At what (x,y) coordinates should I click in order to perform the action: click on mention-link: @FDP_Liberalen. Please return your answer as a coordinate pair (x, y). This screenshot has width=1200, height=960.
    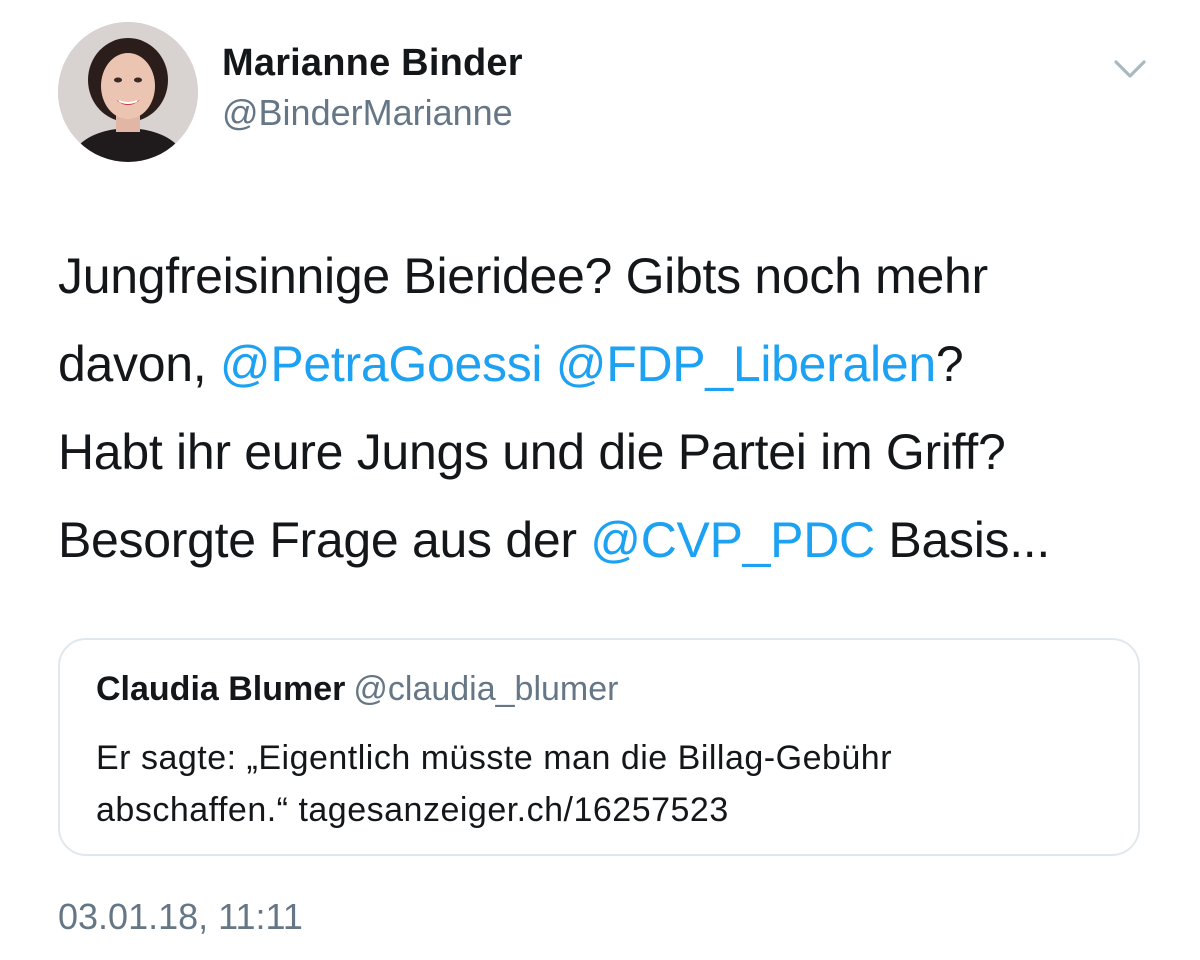
    Looking at the image, I should click on (746, 364).